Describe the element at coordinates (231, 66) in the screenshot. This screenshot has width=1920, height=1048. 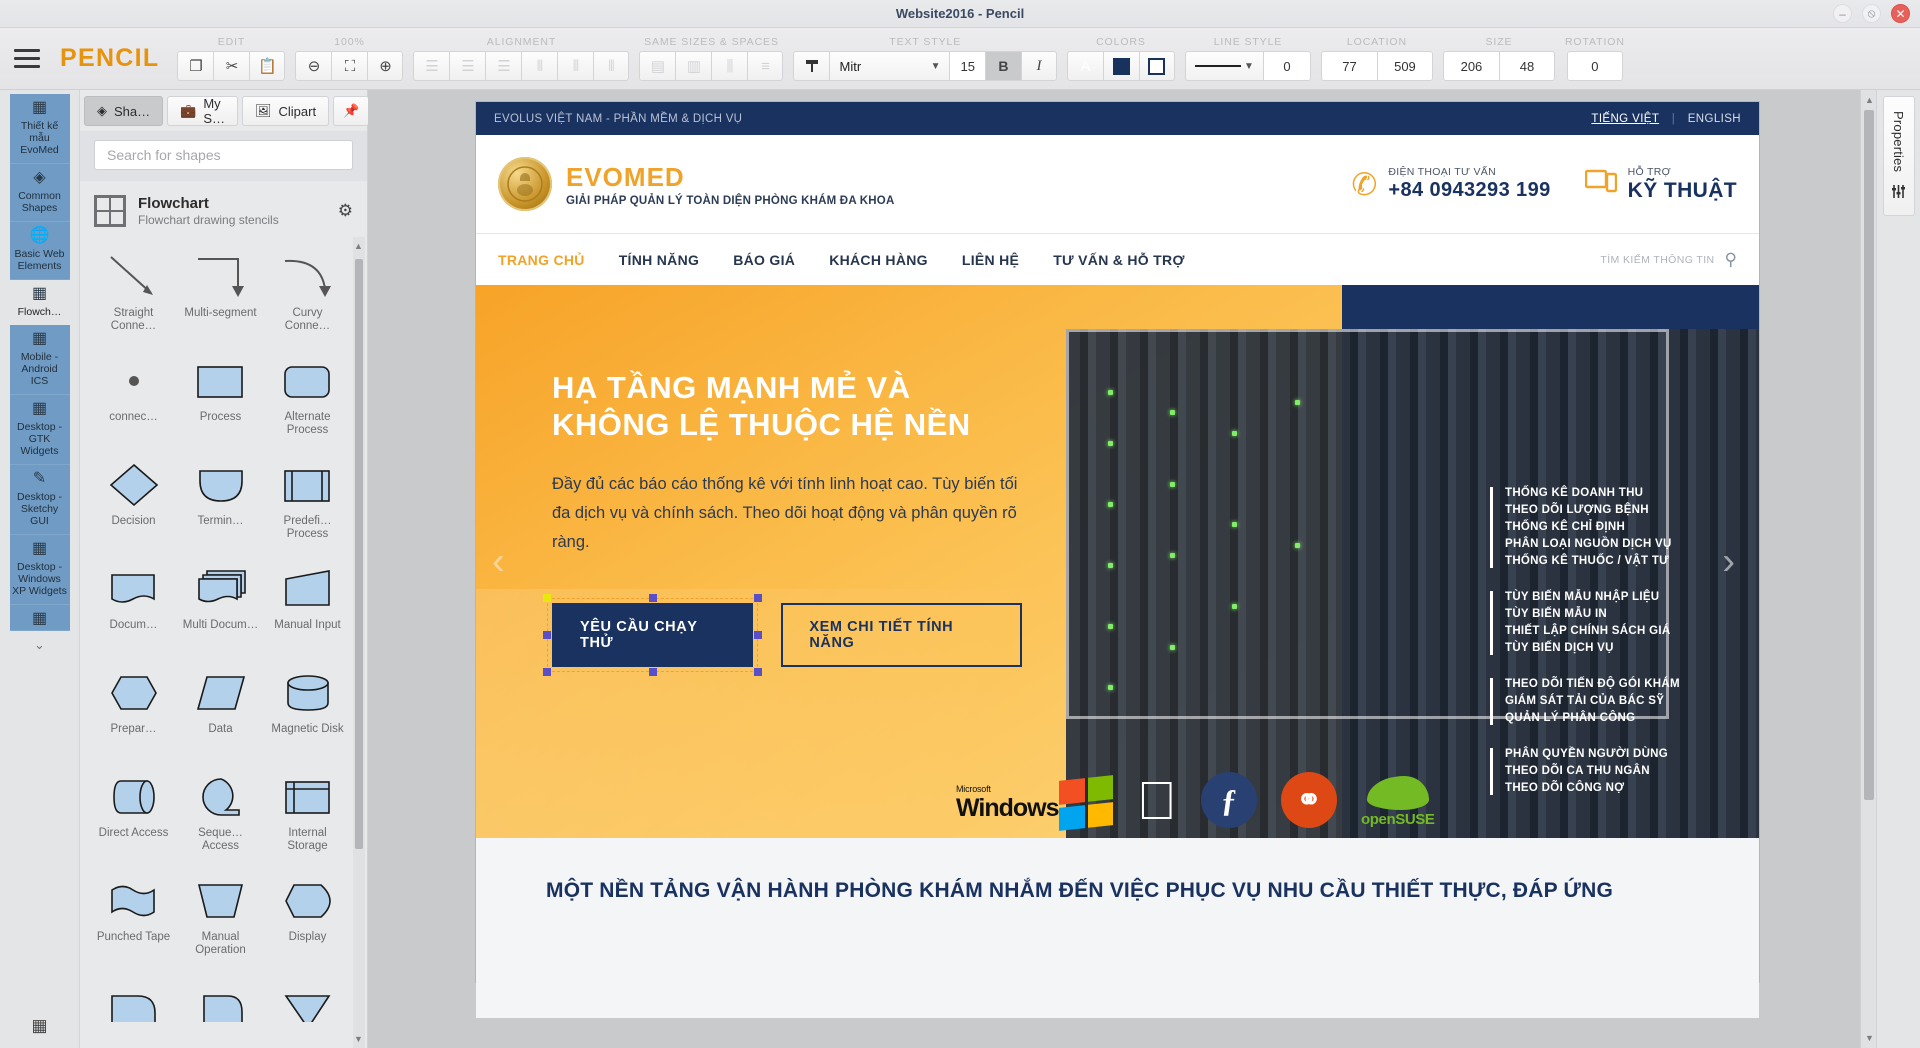
I see `cut-button: ✂` at that location.